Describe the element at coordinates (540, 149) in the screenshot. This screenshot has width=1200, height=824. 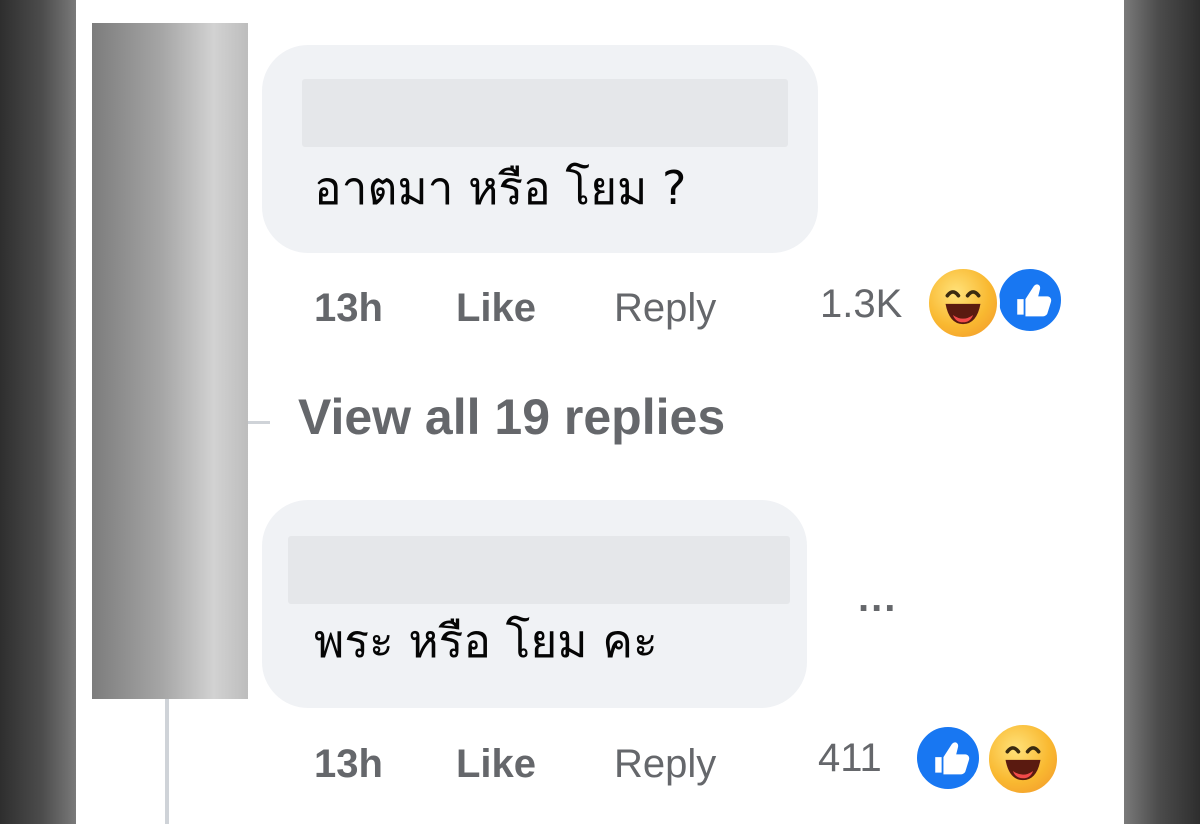
I see `comment-bubble: อาตมา หรือ โยม ?` at that location.